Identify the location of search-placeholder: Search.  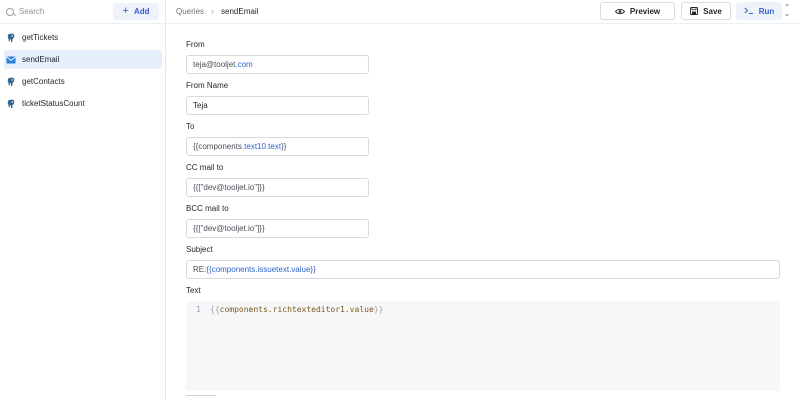
(32, 11).